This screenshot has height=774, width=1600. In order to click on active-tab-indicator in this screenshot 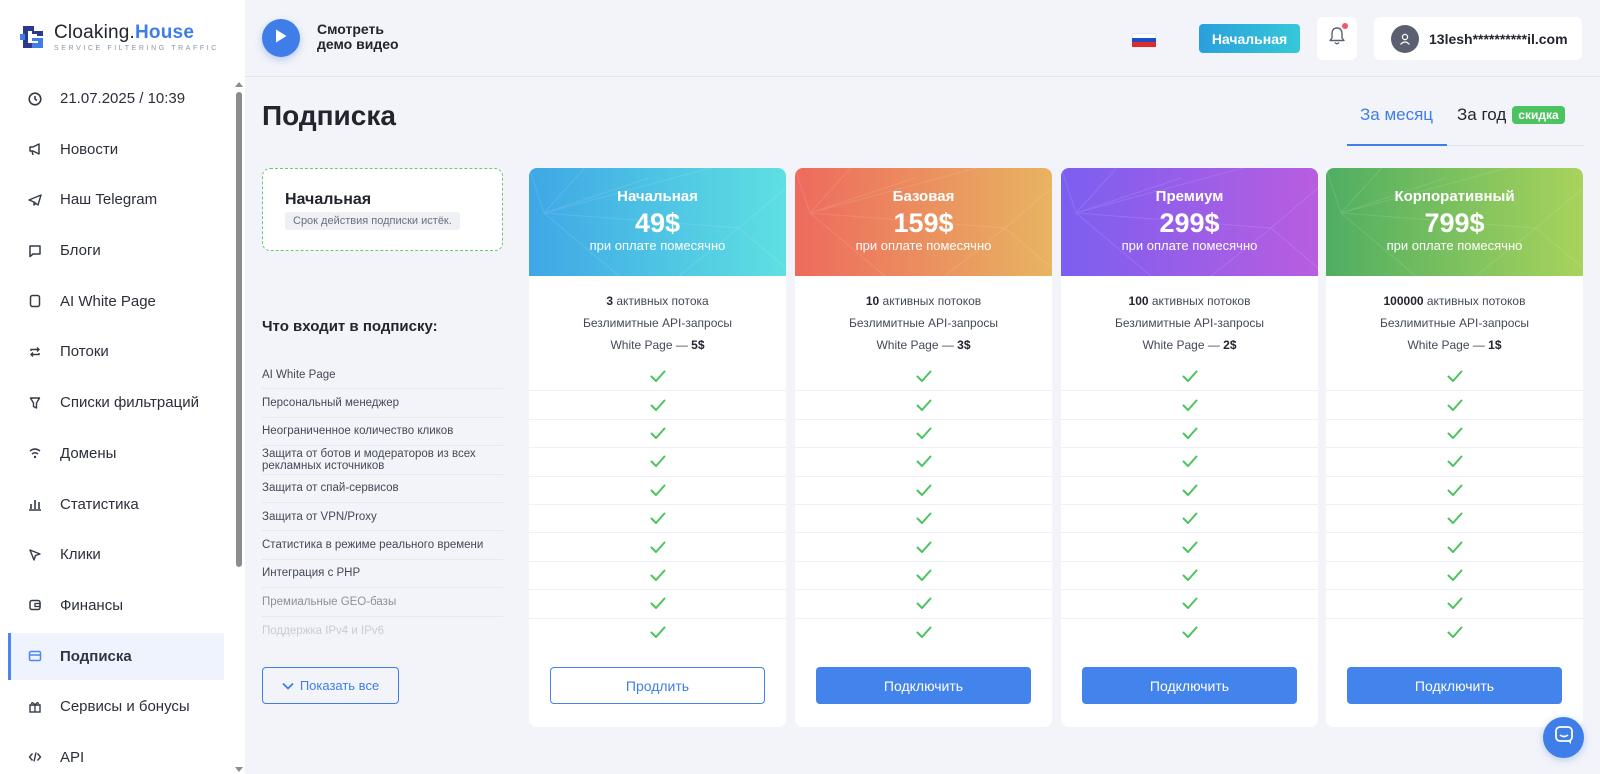, I will do `click(1397, 145)`.